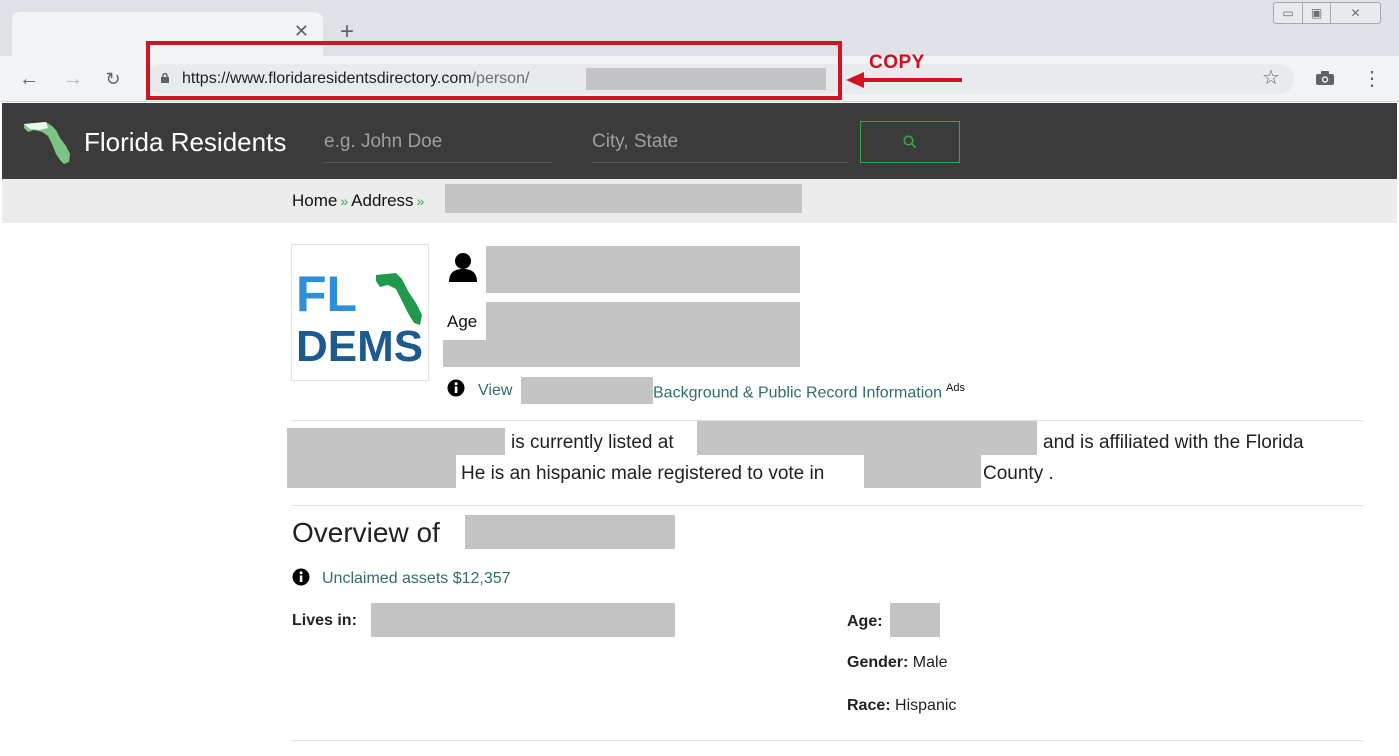 Image resolution: width=1399 pixels, height=756 pixels. Describe the element at coordinates (922, 471) in the screenshot. I see `summary-county-redaction` at that location.